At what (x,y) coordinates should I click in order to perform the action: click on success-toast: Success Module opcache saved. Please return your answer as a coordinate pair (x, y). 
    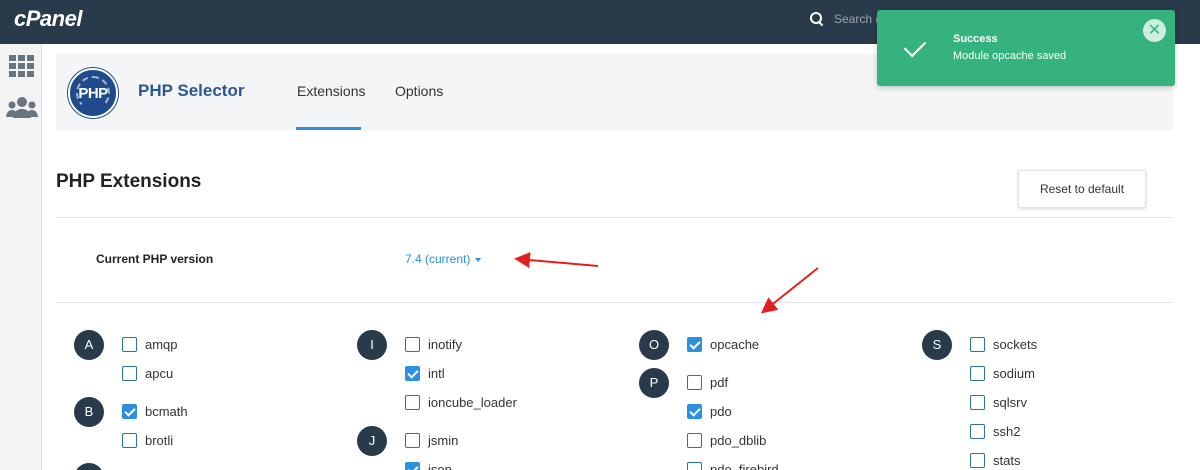
    Looking at the image, I should click on (1026, 48).